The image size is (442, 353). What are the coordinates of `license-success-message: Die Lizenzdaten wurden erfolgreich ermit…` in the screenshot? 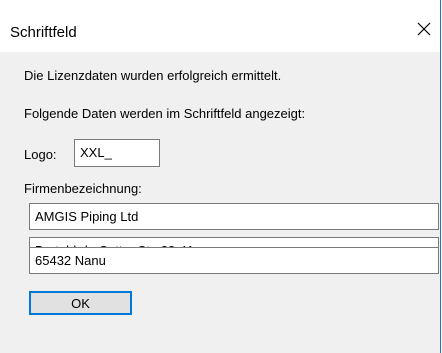 It's located at (153, 75).